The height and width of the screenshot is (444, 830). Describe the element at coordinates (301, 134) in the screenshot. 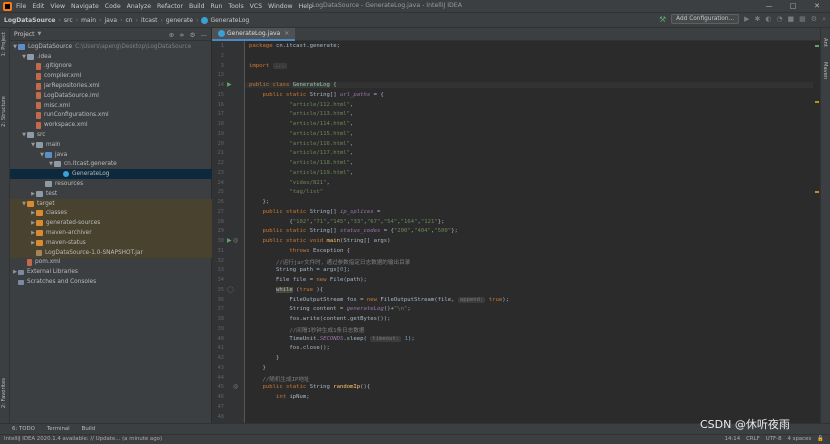

I see `code-line: "article/115.html",` at that location.